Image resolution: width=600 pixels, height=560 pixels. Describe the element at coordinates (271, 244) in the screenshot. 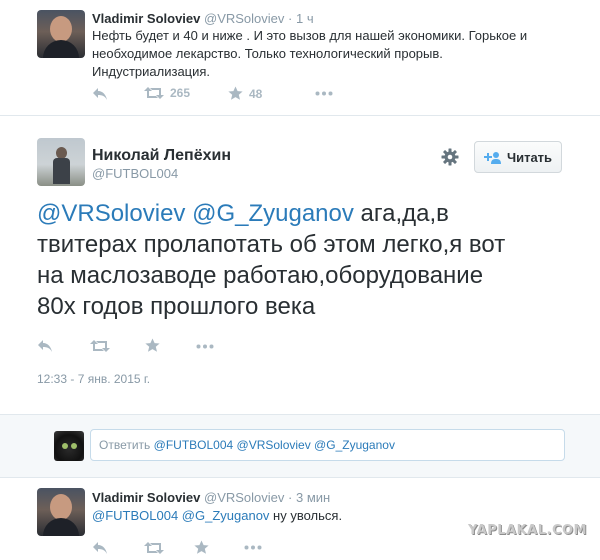

I see `tweet-text-line: твитерах пролапотать об этом легко,я вот` at that location.